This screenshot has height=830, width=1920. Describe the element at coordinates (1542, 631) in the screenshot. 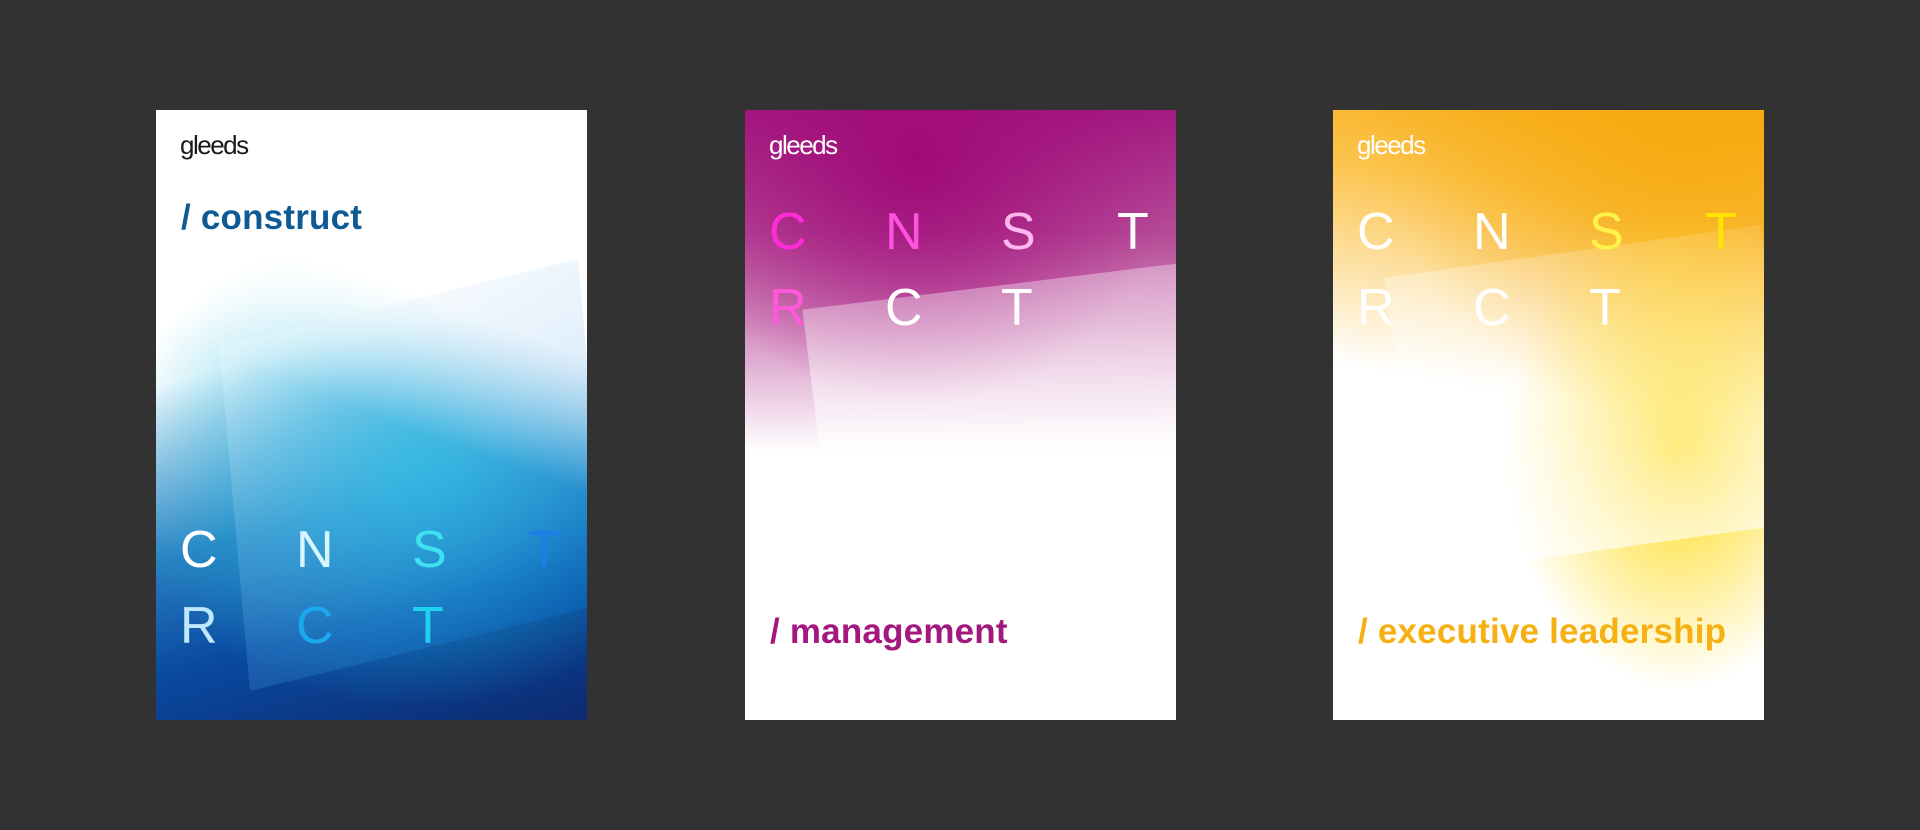

I see `poster-heading: / executive leadership` at that location.